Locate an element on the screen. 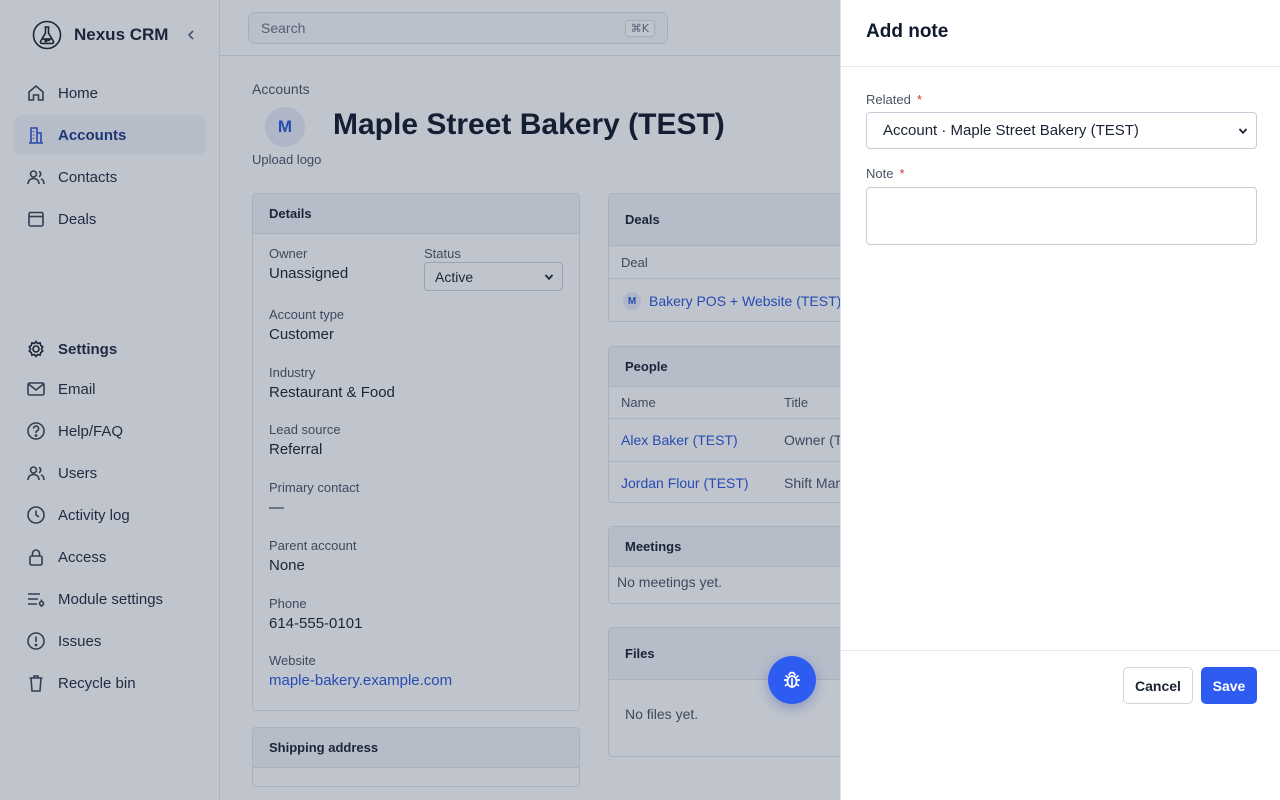 The image size is (1280, 800). related-select: Account · Maple Street Bakery (TEST) is located at coordinates (1061, 130).